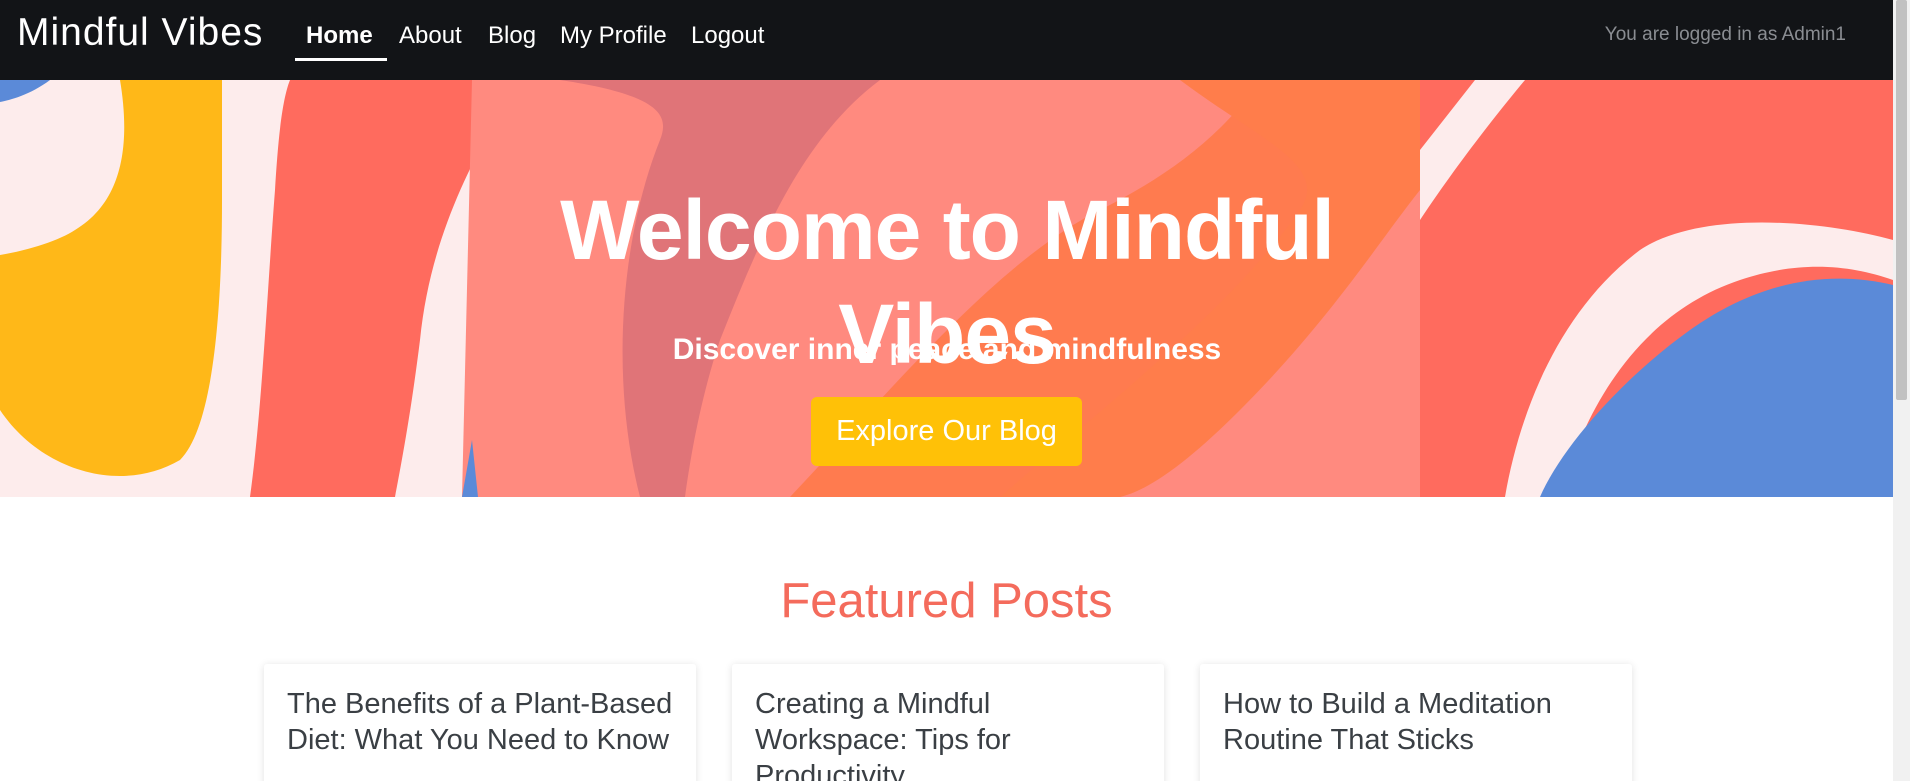 The height and width of the screenshot is (781, 1910). What do you see at coordinates (613, 36) in the screenshot?
I see `nav-link-my-profile: My Profile` at bounding box center [613, 36].